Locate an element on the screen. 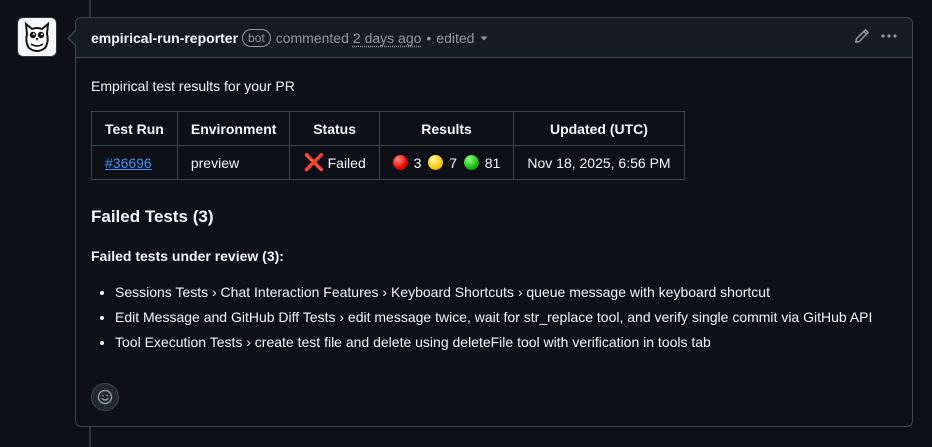 The width and height of the screenshot is (932, 447). smiley-icon is located at coordinates (105, 397).